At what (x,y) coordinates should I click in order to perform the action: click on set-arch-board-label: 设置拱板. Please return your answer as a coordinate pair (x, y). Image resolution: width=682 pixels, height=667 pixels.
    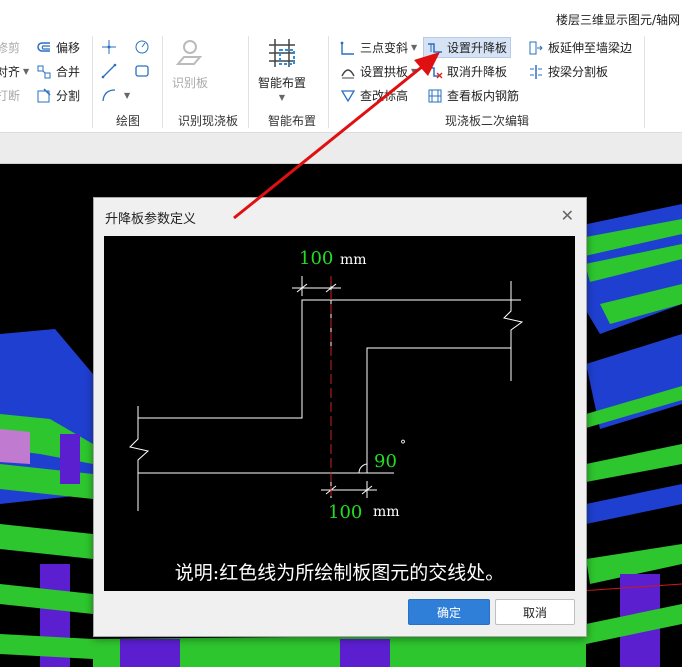
    Looking at the image, I should click on (384, 72).